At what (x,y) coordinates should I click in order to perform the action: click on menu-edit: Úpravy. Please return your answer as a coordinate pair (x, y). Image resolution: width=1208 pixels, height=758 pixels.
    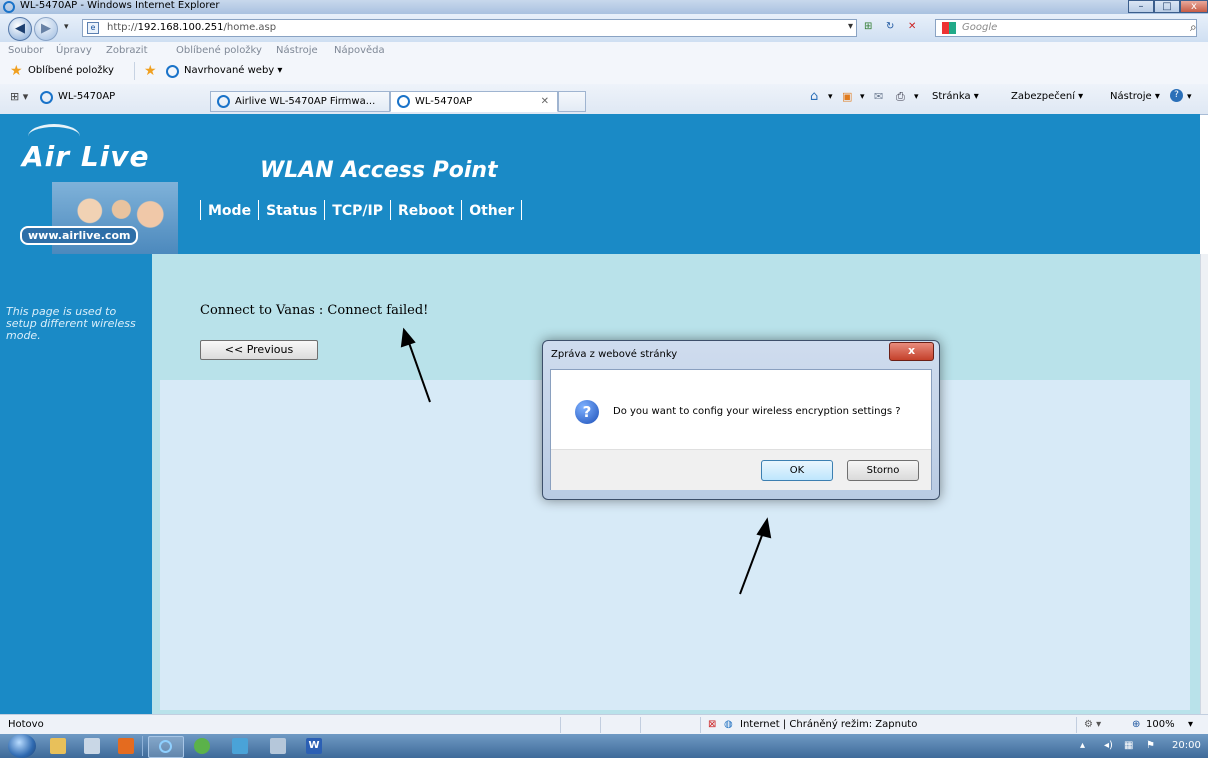
    Looking at the image, I should click on (74, 50).